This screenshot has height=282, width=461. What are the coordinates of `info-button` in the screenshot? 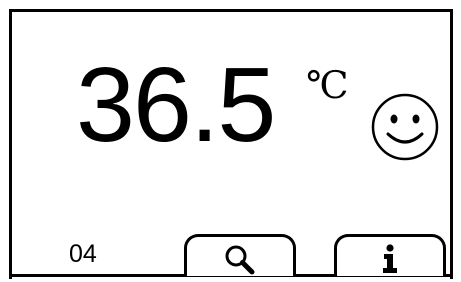 It's located at (390, 255).